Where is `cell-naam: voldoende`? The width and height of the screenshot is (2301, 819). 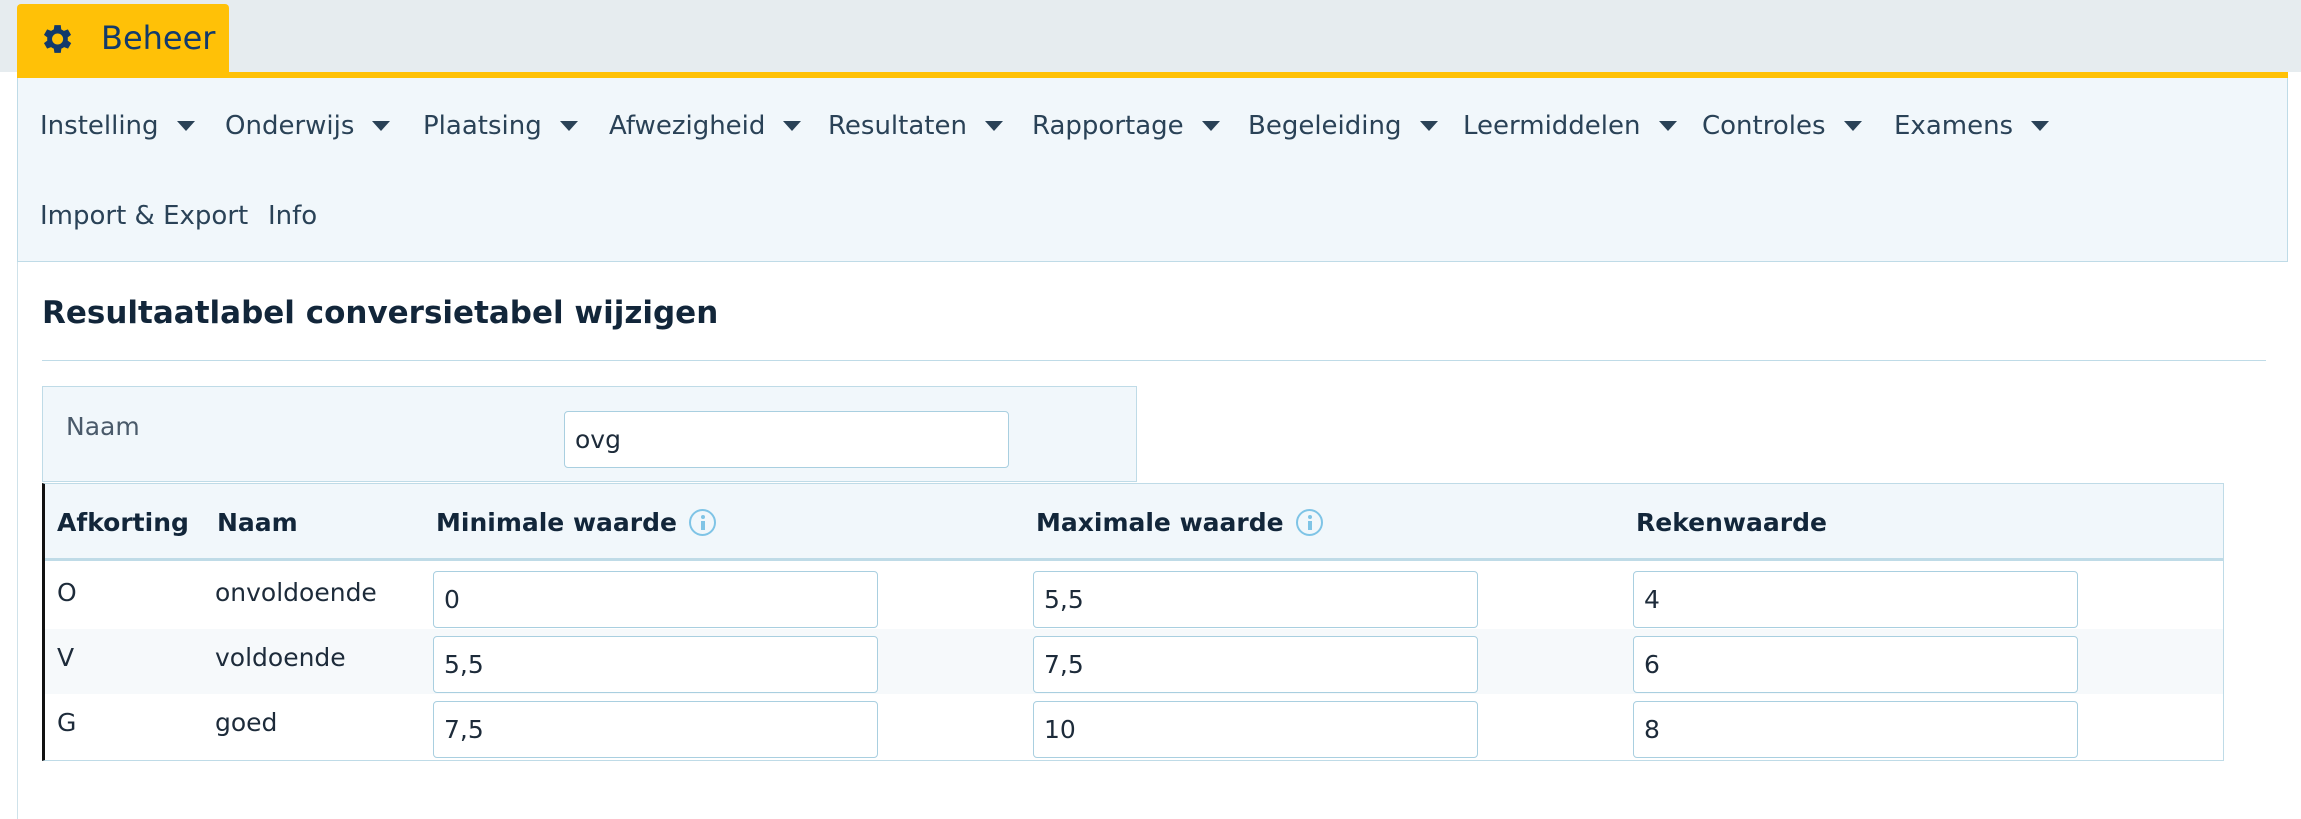 cell-naam: voldoende is located at coordinates (280, 657).